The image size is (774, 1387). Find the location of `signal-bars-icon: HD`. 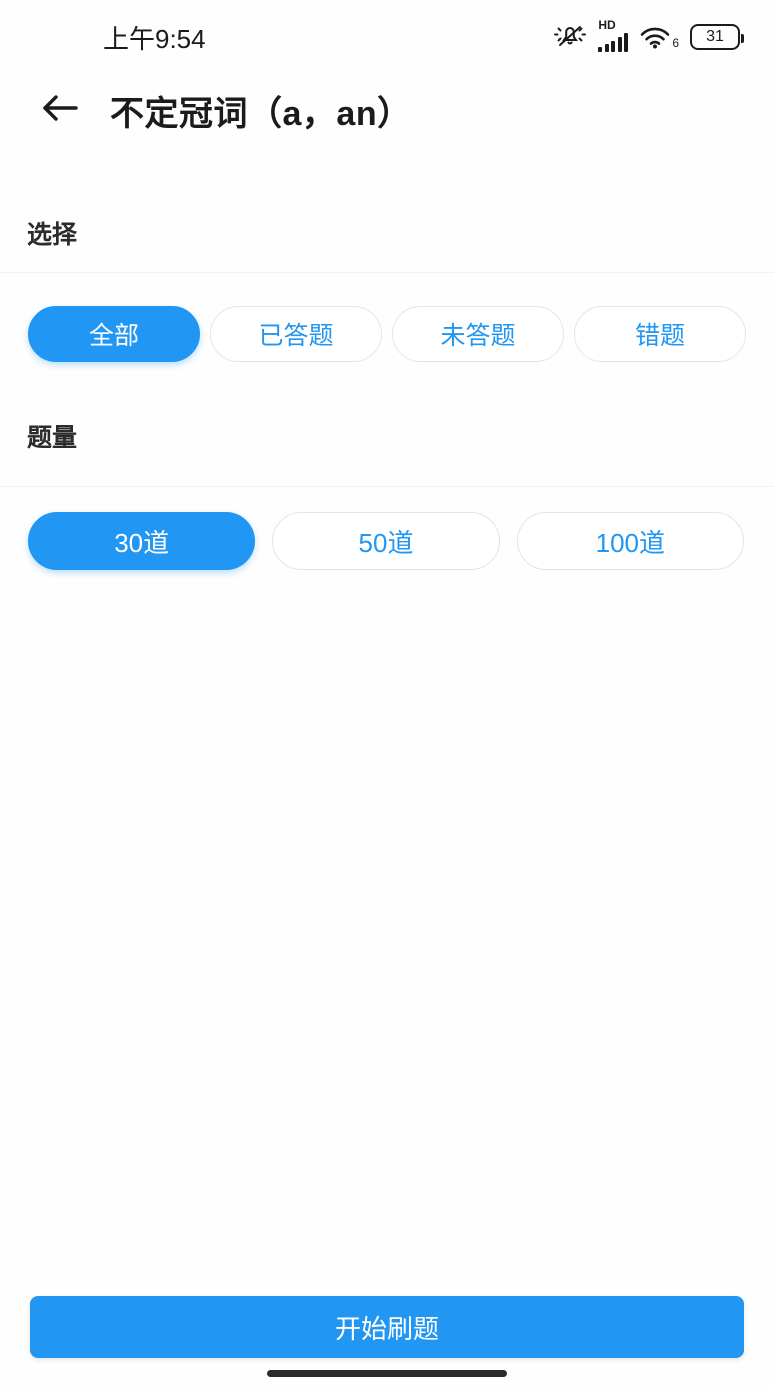

signal-bars-icon: HD is located at coordinates (613, 35).